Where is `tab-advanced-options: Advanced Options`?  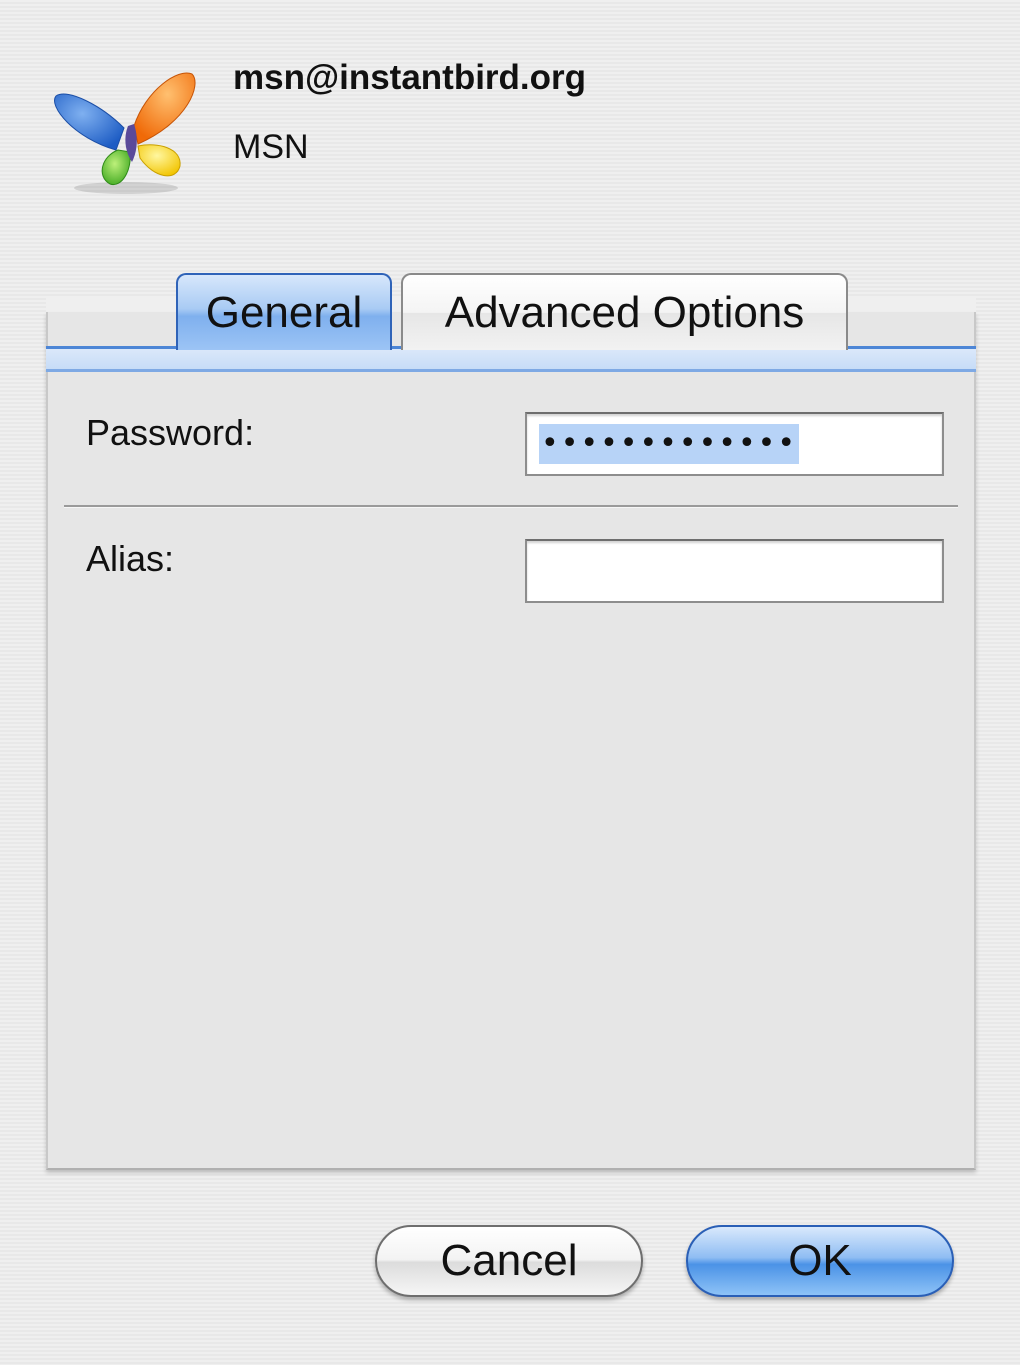
tab-advanced-options: Advanced Options is located at coordinates (624, 311).